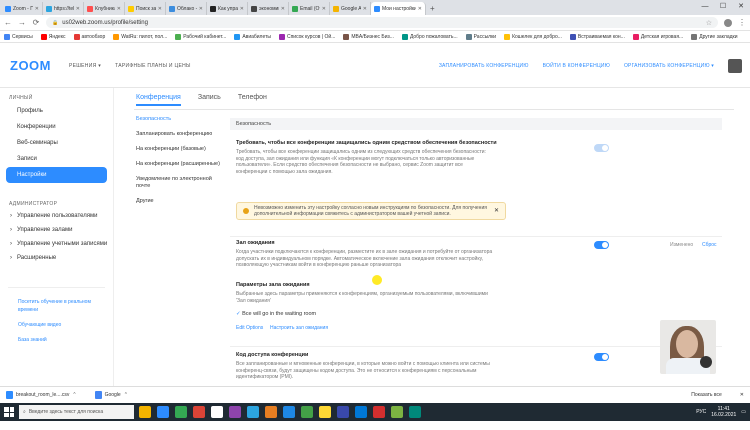 This screenshot has height=430, width=750. What do you see at coordinates (728, 22) in the screenshot?
I see `profile-icon` at bounding box center [728, 22].